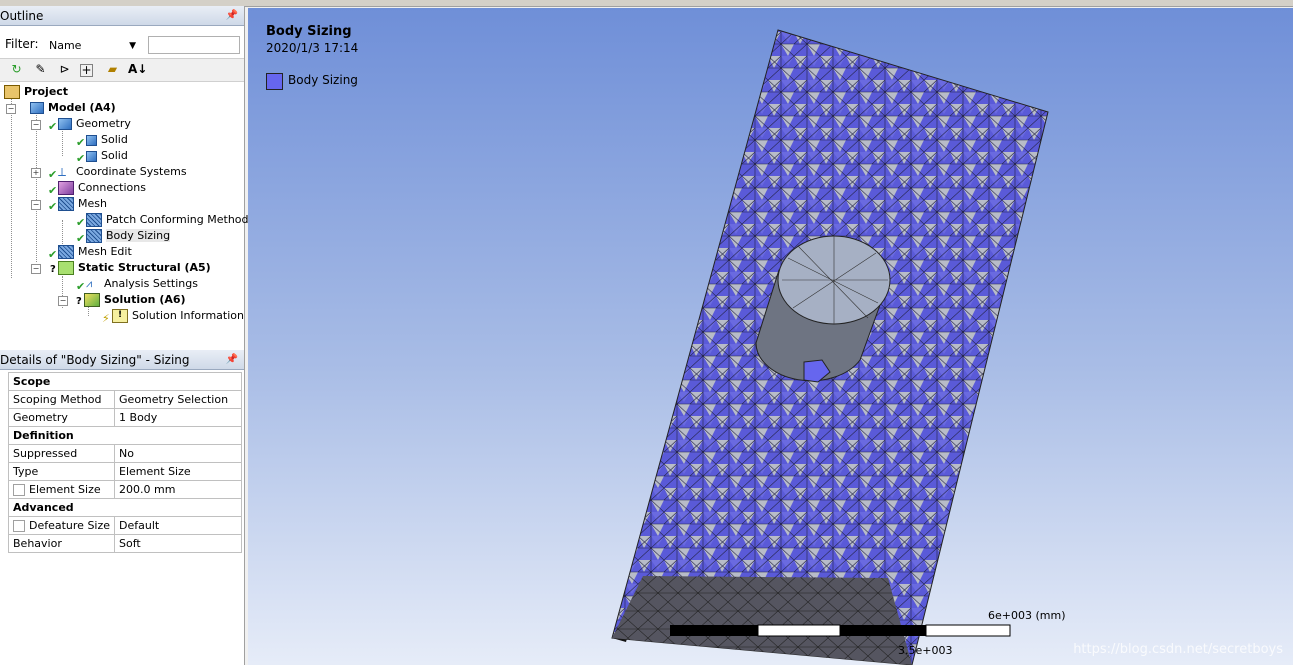 This screenshot has width=1293, height=665. I want to click on details-title: Details of "Body Sizing" - Sizing, so click(95, 360).